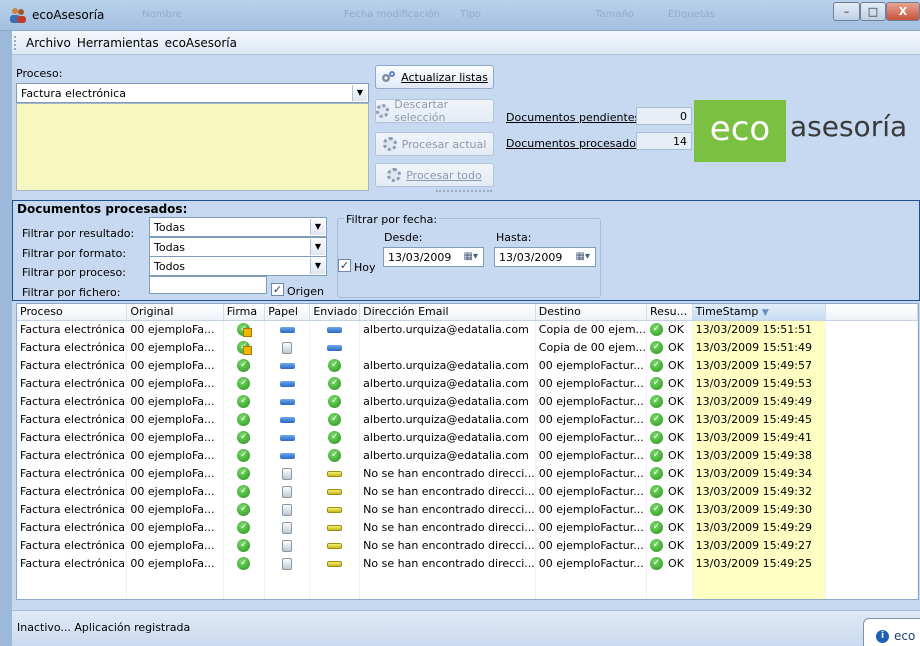  Describe the element at coordinates (394, 175) in the screenshot. I see `gear-icon` at that location.